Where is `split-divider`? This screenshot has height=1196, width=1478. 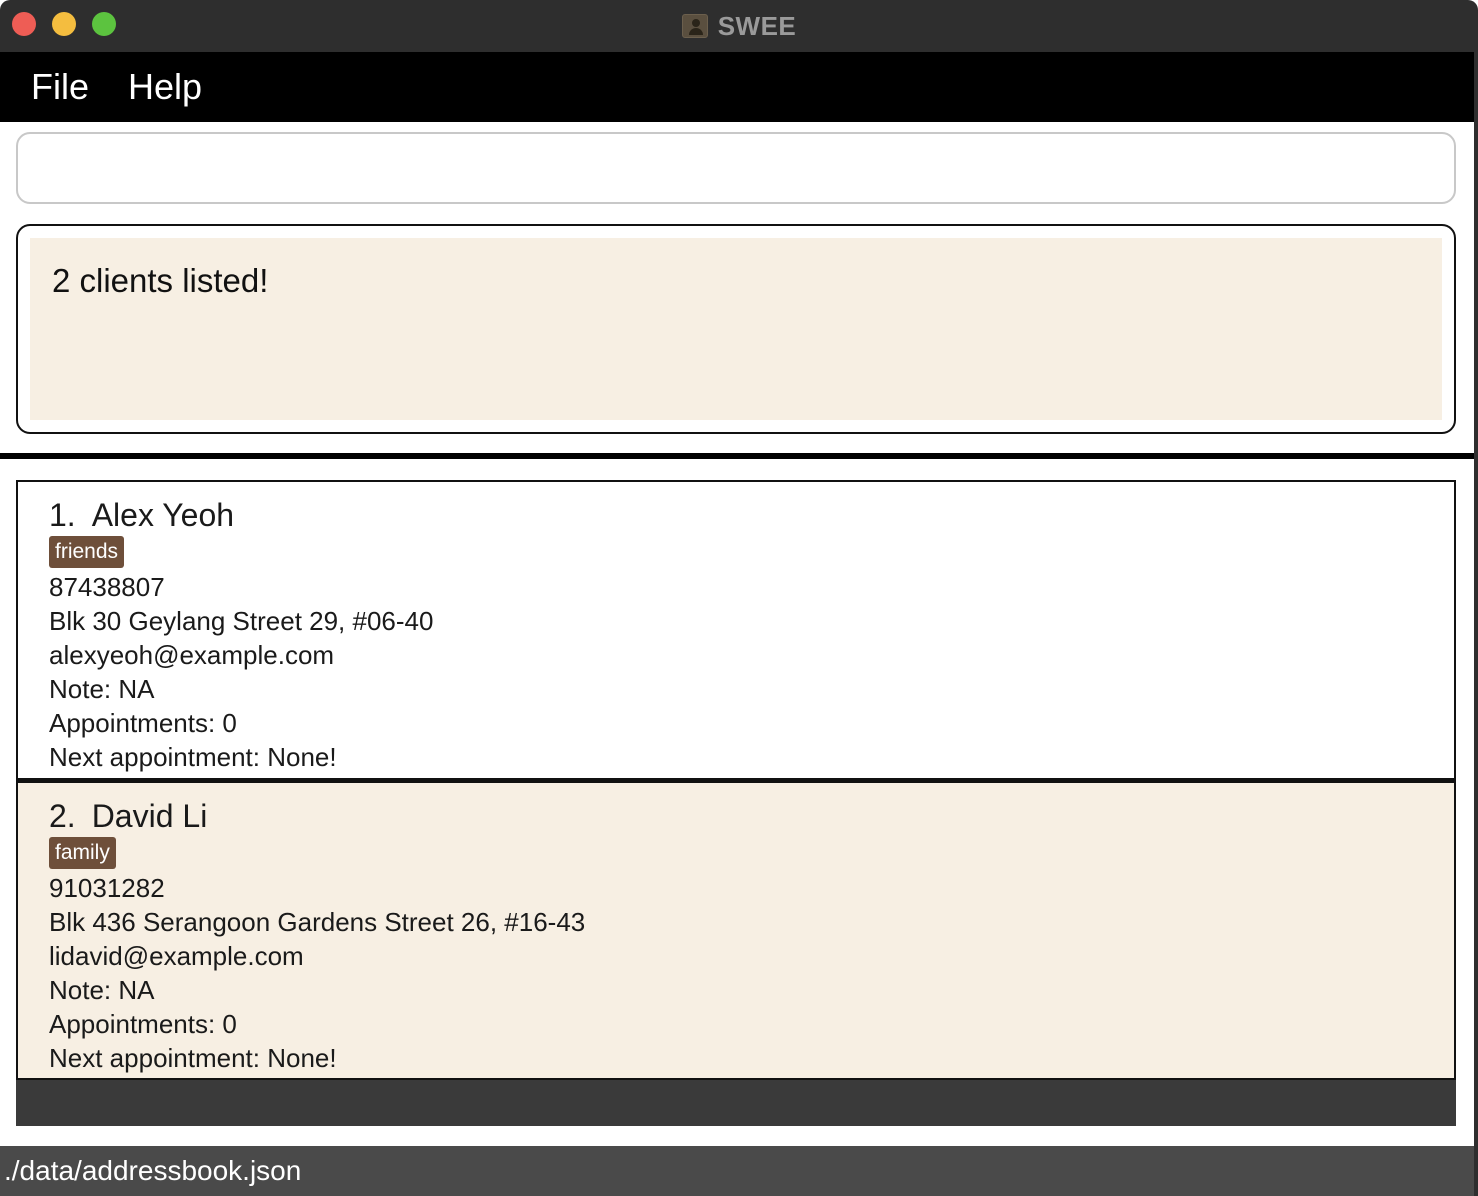 split-divider is located at coordinates (739, 456).